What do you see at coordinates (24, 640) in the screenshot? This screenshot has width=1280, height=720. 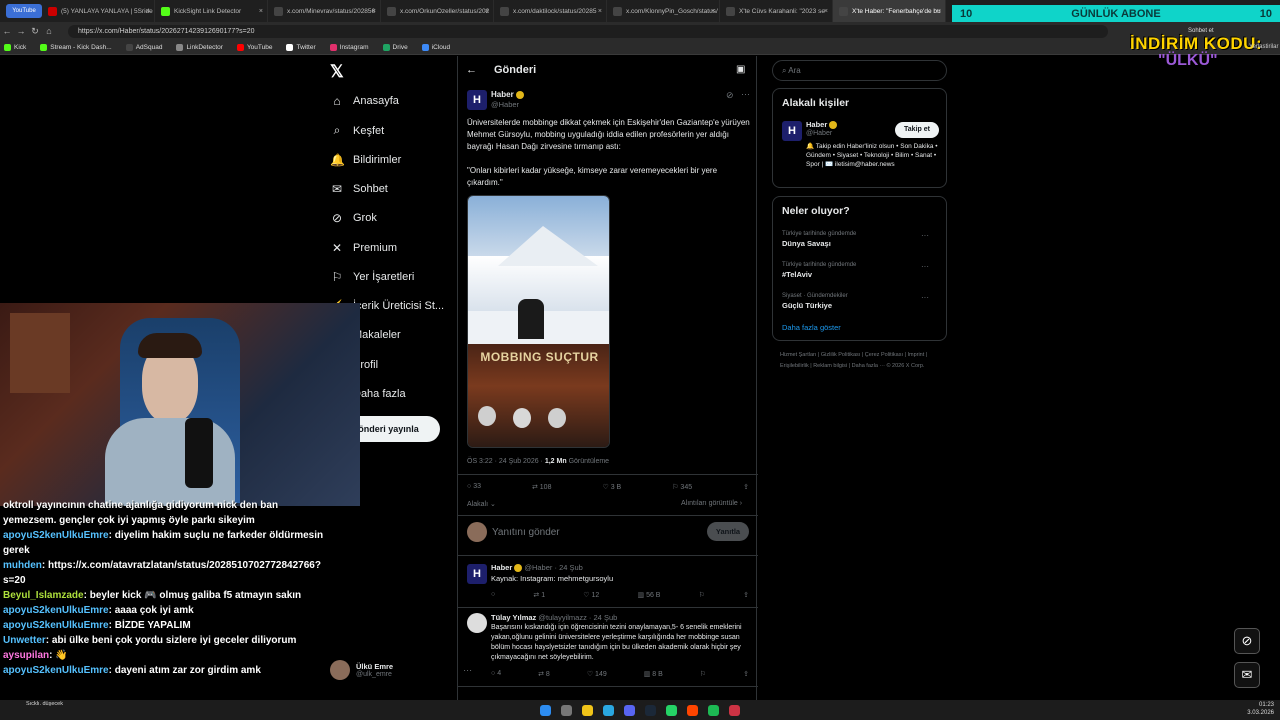 I see `chat-username: Unwetter` at bounding box center [24, 640].